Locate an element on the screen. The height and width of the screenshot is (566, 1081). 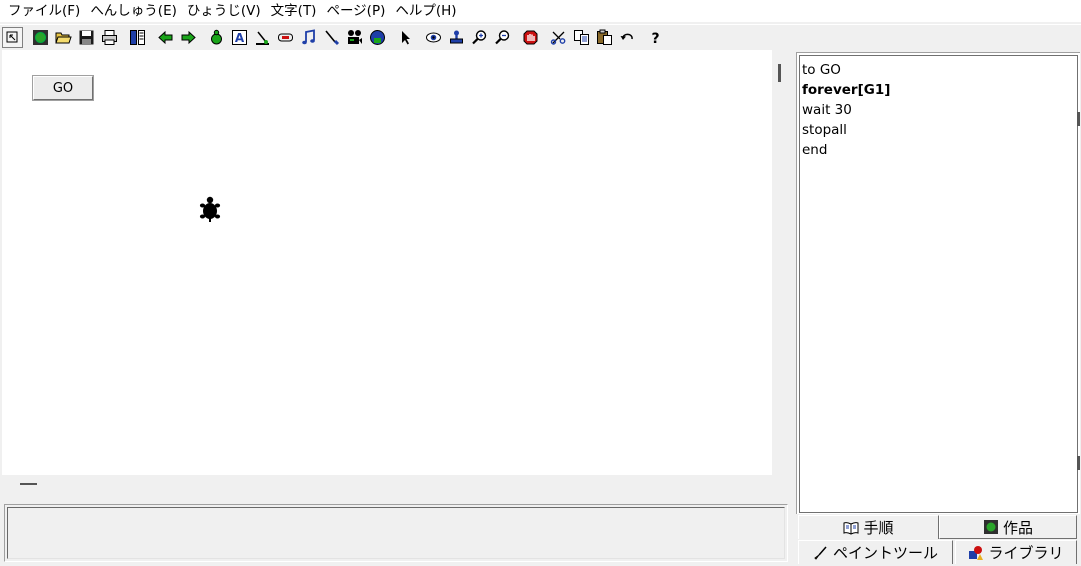
tab-procedures: 手順 is located at coordinates (868, 527).